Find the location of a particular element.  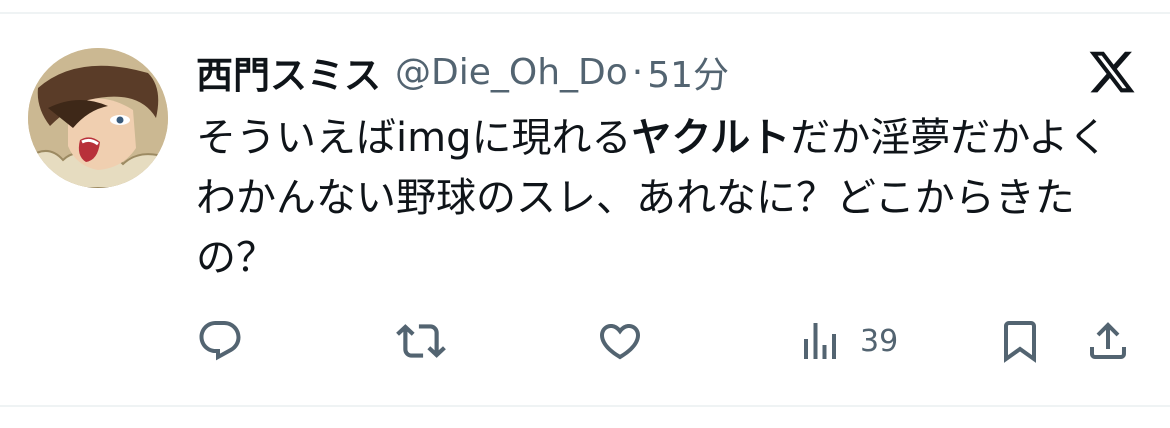

timestamp: 51分 is located at coordinates (688, 72).